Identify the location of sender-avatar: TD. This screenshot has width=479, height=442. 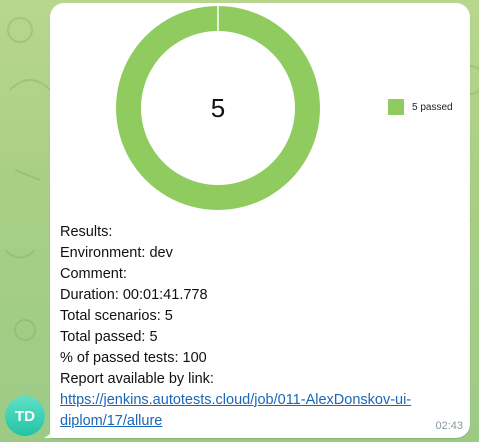
(25, 416).